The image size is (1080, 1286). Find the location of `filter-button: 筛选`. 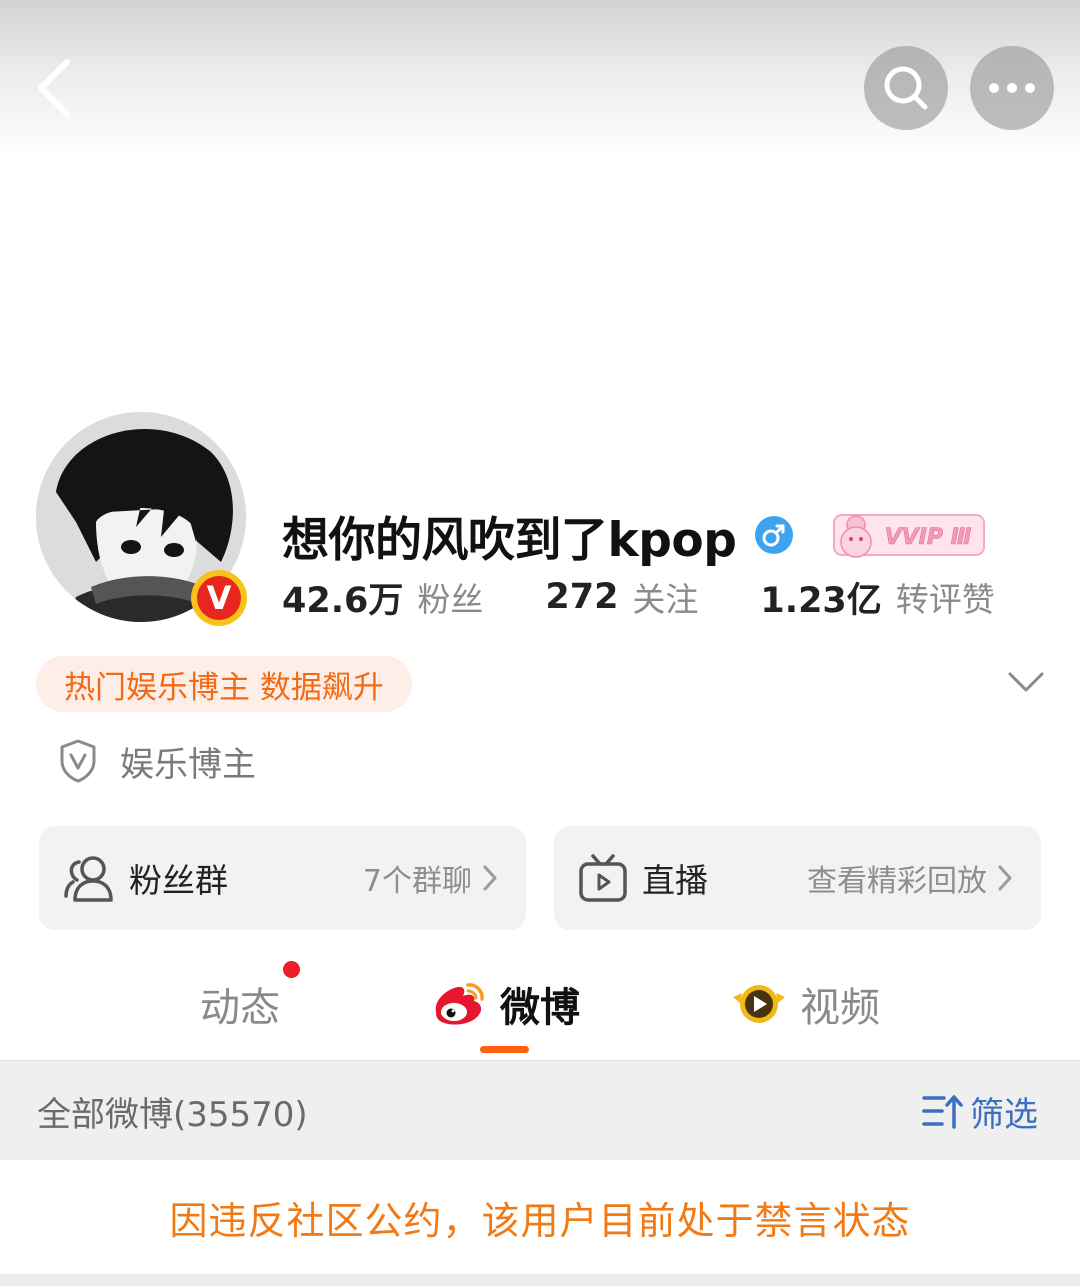

filter-button: 筛选 is located at coordinates (980, 1111).